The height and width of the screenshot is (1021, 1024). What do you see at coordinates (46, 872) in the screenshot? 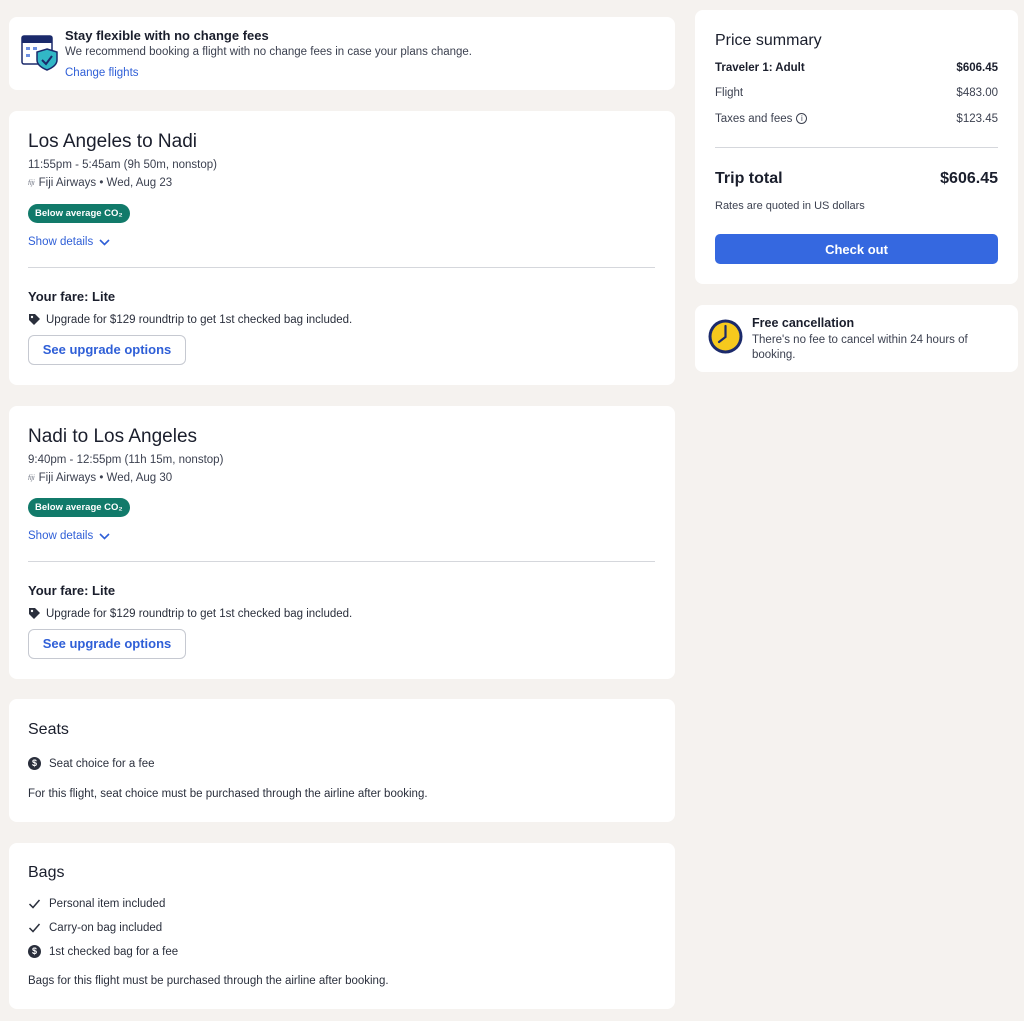
I see `bags-title: Bags` at bounding box center [46, 872].